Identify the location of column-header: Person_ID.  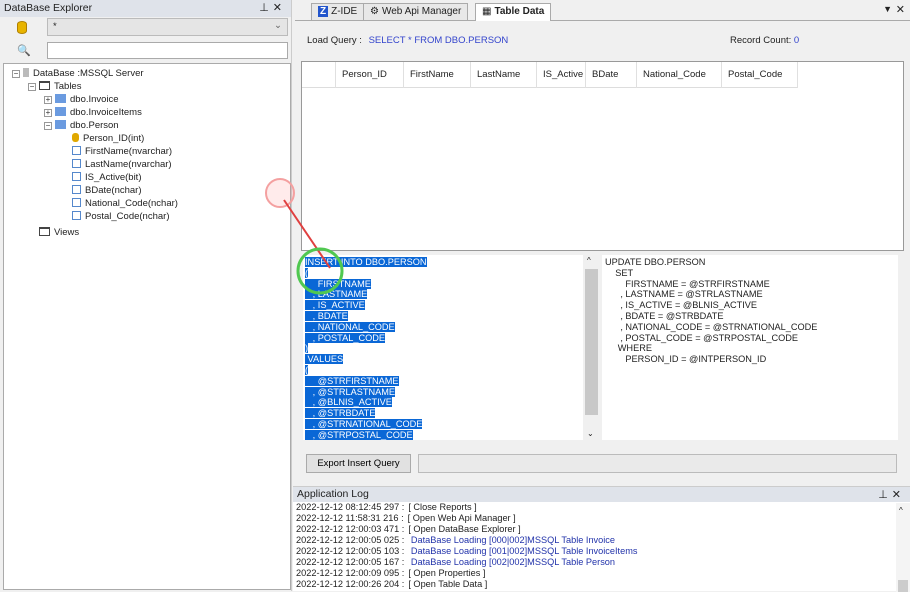
(370, 75).